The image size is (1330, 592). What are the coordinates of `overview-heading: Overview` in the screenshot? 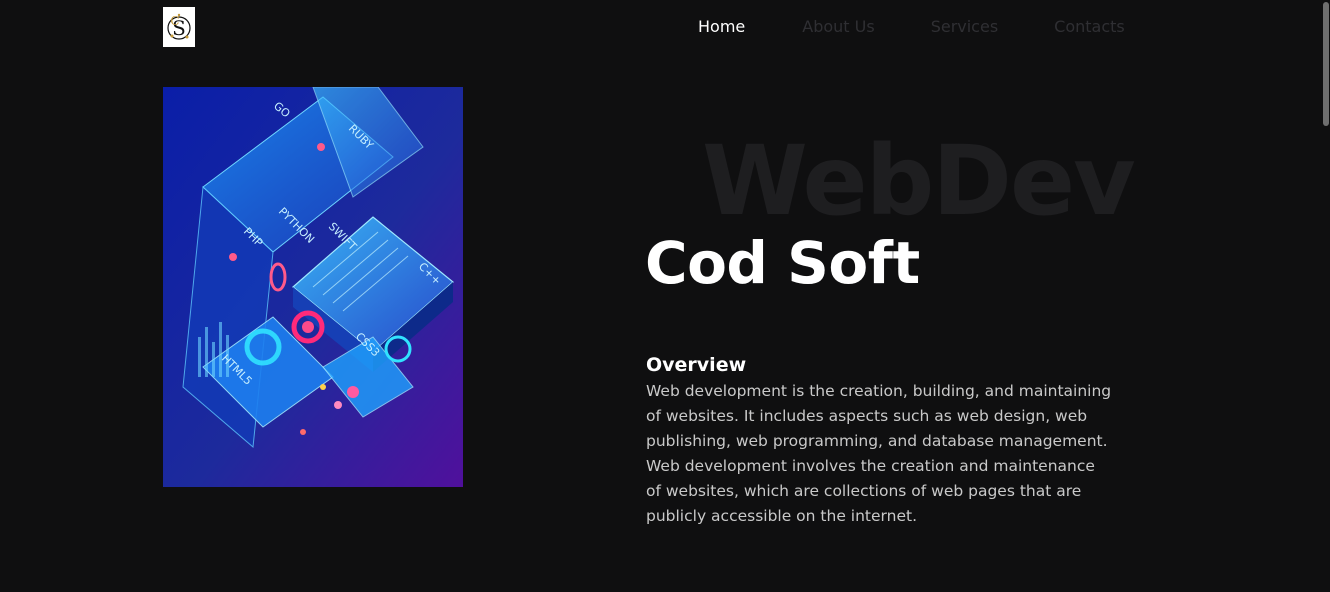 It's located at (696, 365).